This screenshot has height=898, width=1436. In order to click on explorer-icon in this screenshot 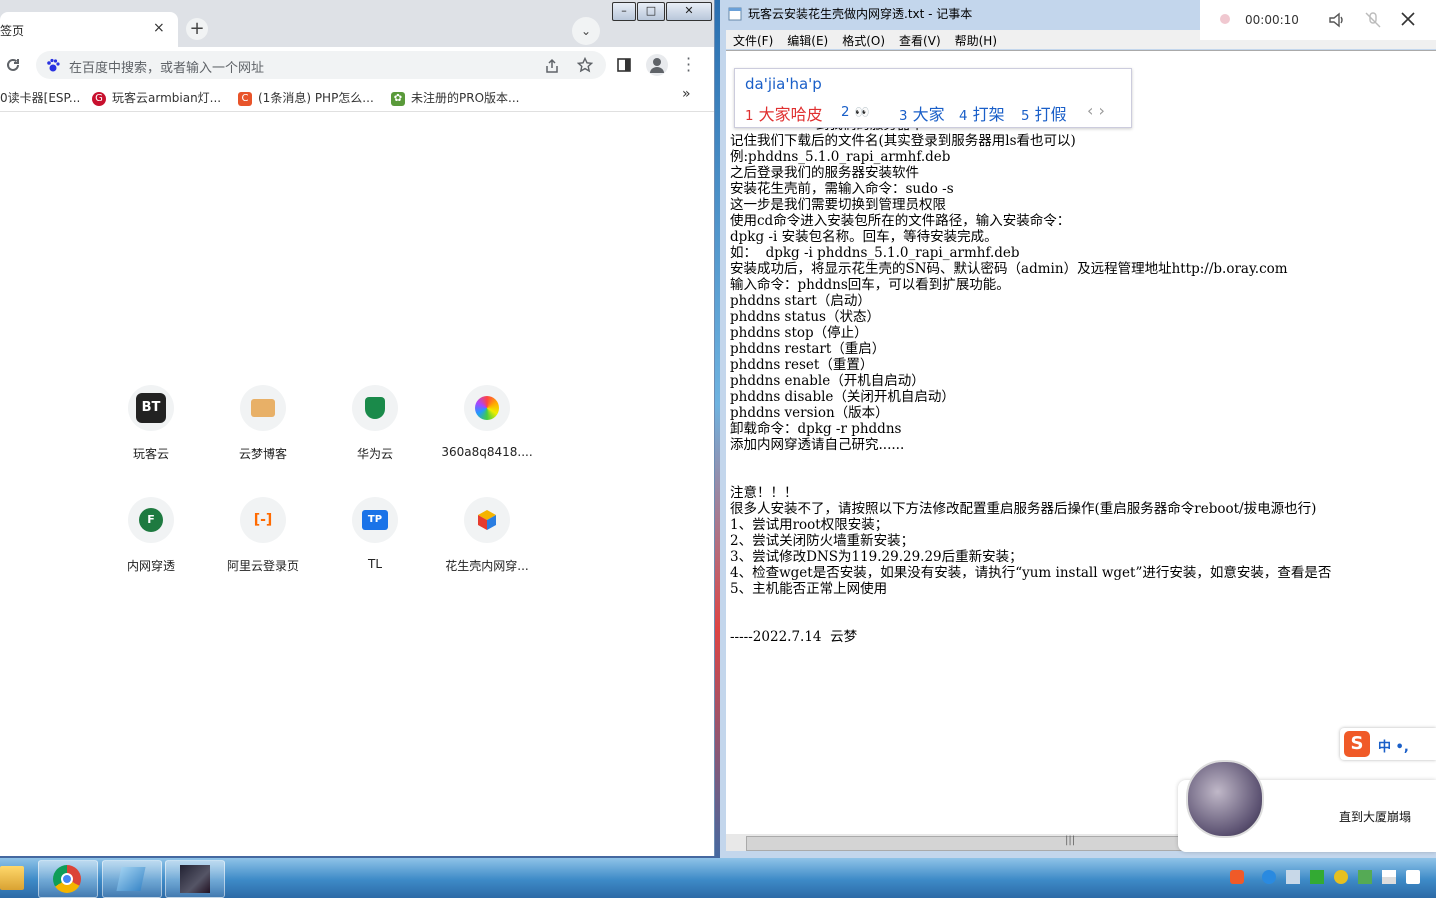, I will do `click(12, 878)`.